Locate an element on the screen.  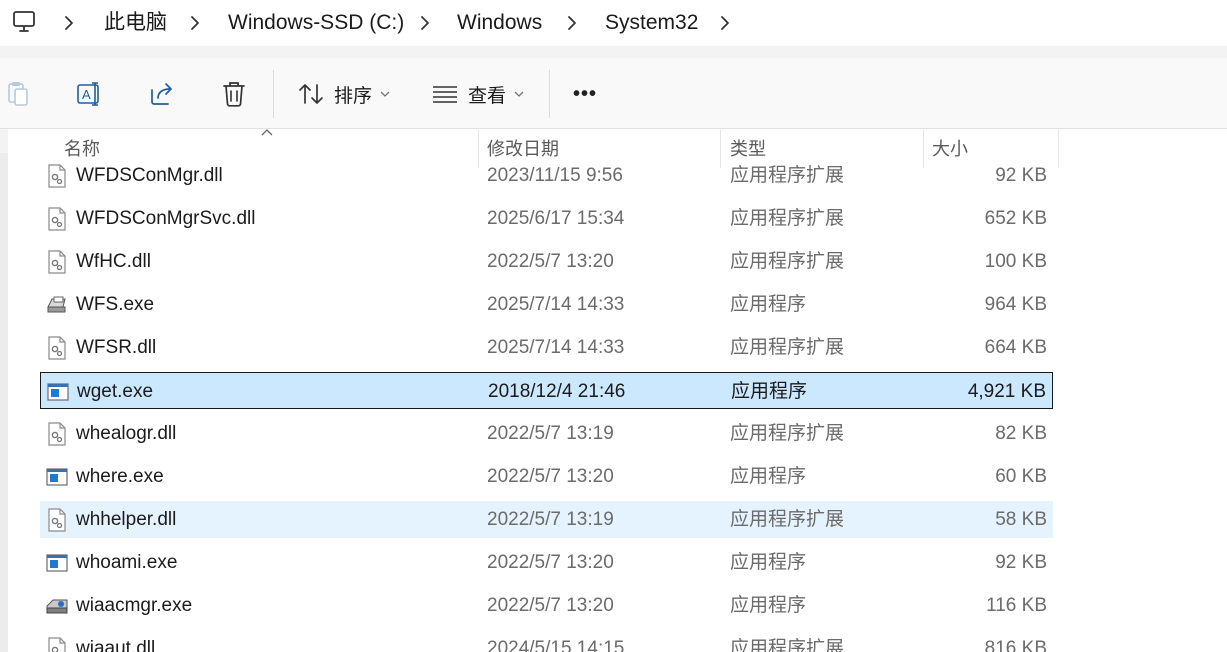
share-icon is located at coordinates (161, 94).